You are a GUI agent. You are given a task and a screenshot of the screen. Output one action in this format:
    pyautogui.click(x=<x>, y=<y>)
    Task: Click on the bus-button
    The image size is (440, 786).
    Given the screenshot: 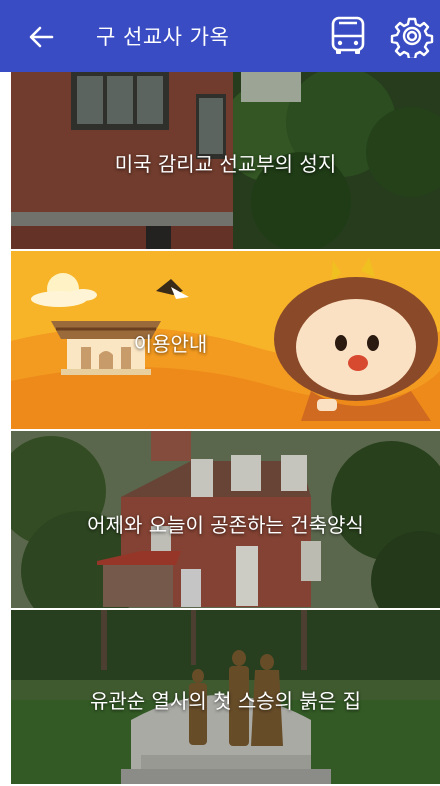 What is the action you would take?
    pyautogui.click(x=348, y=36)
    